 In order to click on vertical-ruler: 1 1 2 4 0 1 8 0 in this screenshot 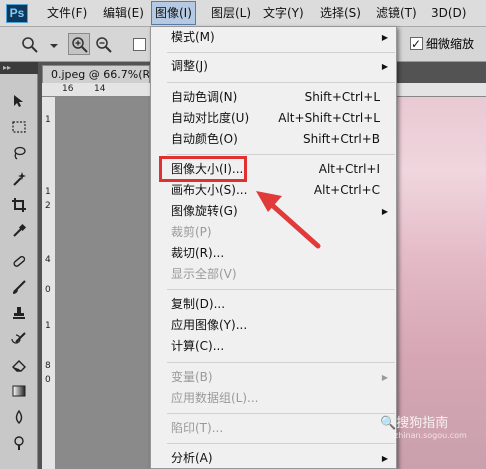, I will do `click(49, 283)`.